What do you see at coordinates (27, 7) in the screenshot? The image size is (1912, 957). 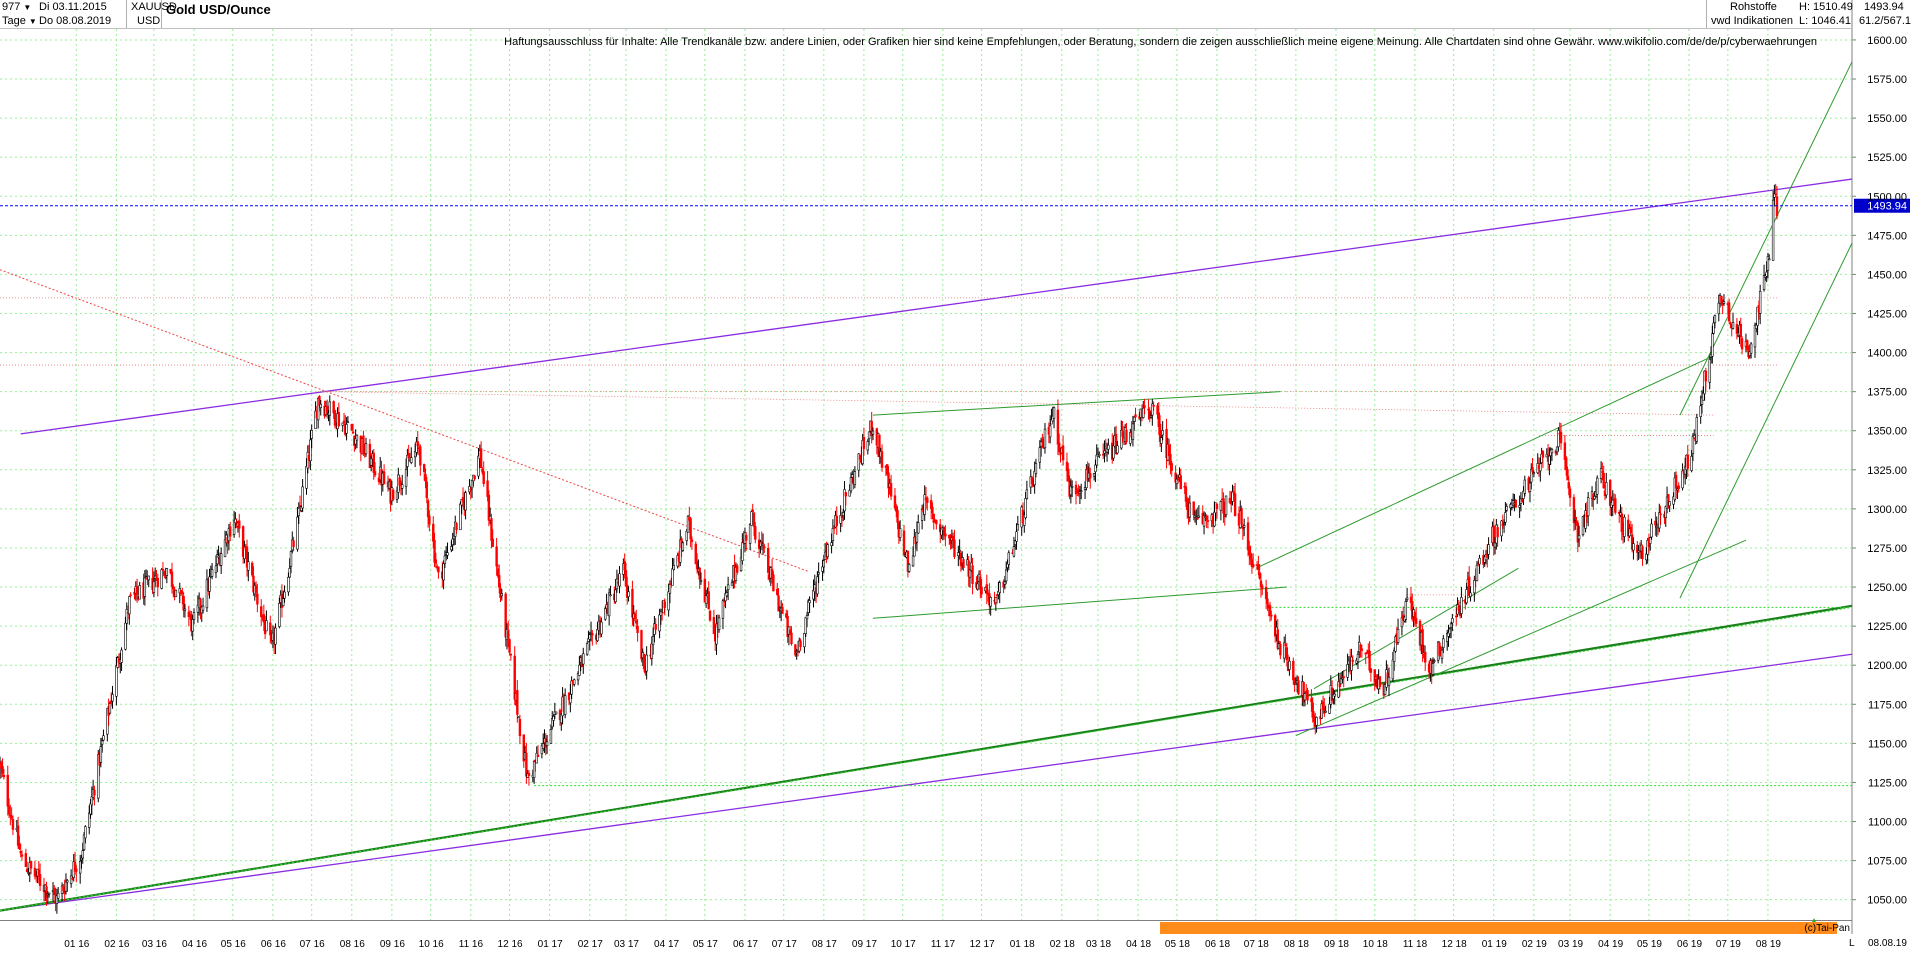 I see `caret-down-icon: ▼` at bounding box center [27, 7].